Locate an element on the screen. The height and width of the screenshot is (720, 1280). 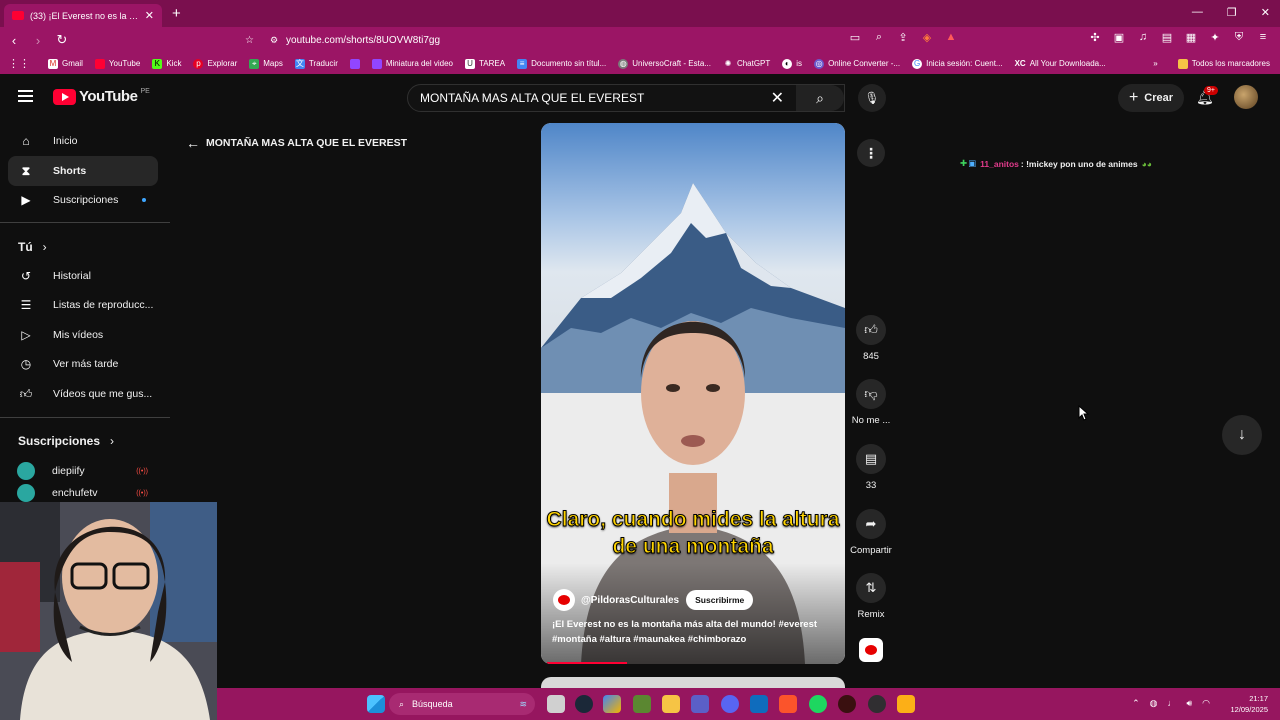
ai-icon: ✦ is located at coordinates (1215, 37).